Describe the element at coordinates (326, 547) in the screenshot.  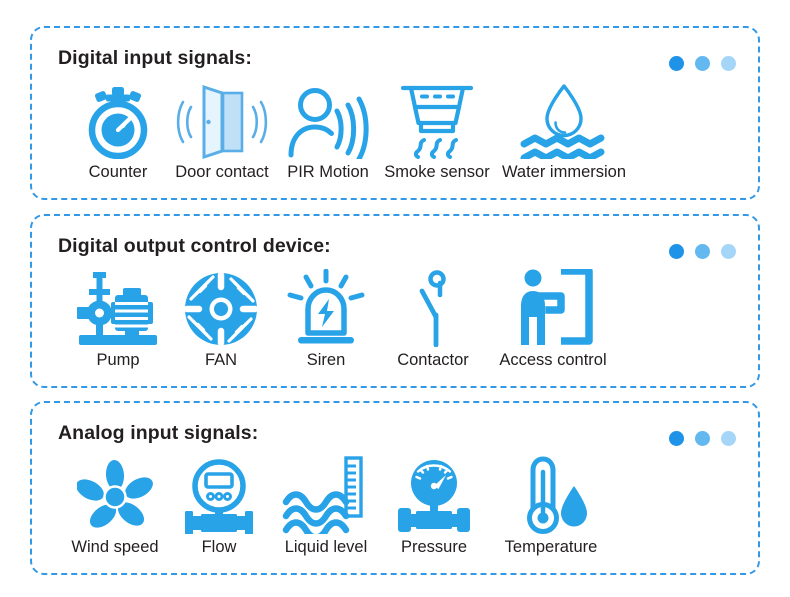
I see `item-label: Liquid level` at that location.